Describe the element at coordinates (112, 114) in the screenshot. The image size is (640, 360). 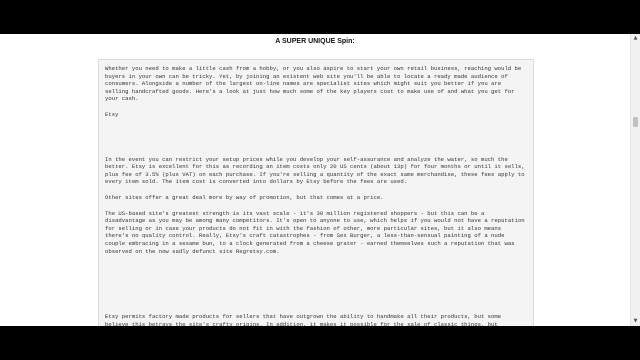
I see `spin-heading: Etsy` at that location.